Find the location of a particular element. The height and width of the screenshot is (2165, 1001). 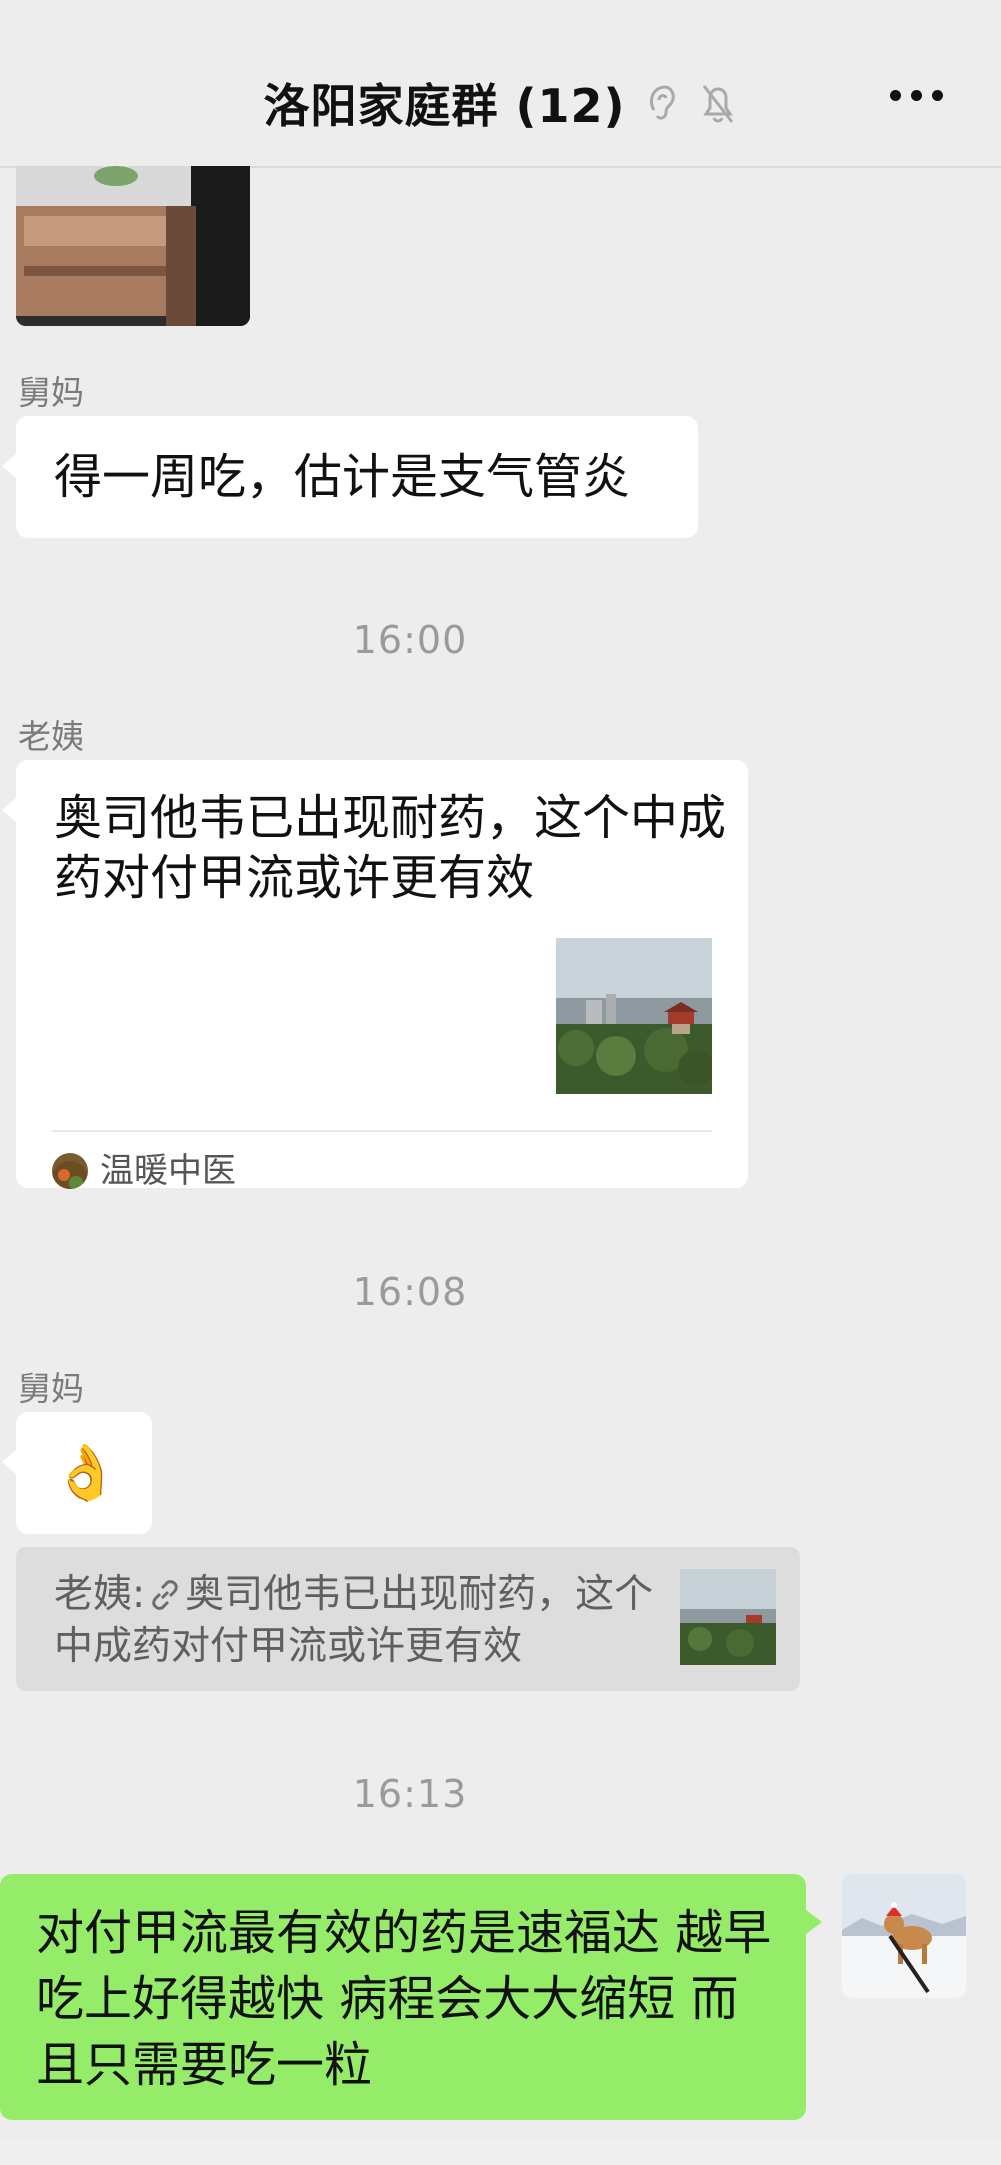

image-message is located at coordinates (133, 246).